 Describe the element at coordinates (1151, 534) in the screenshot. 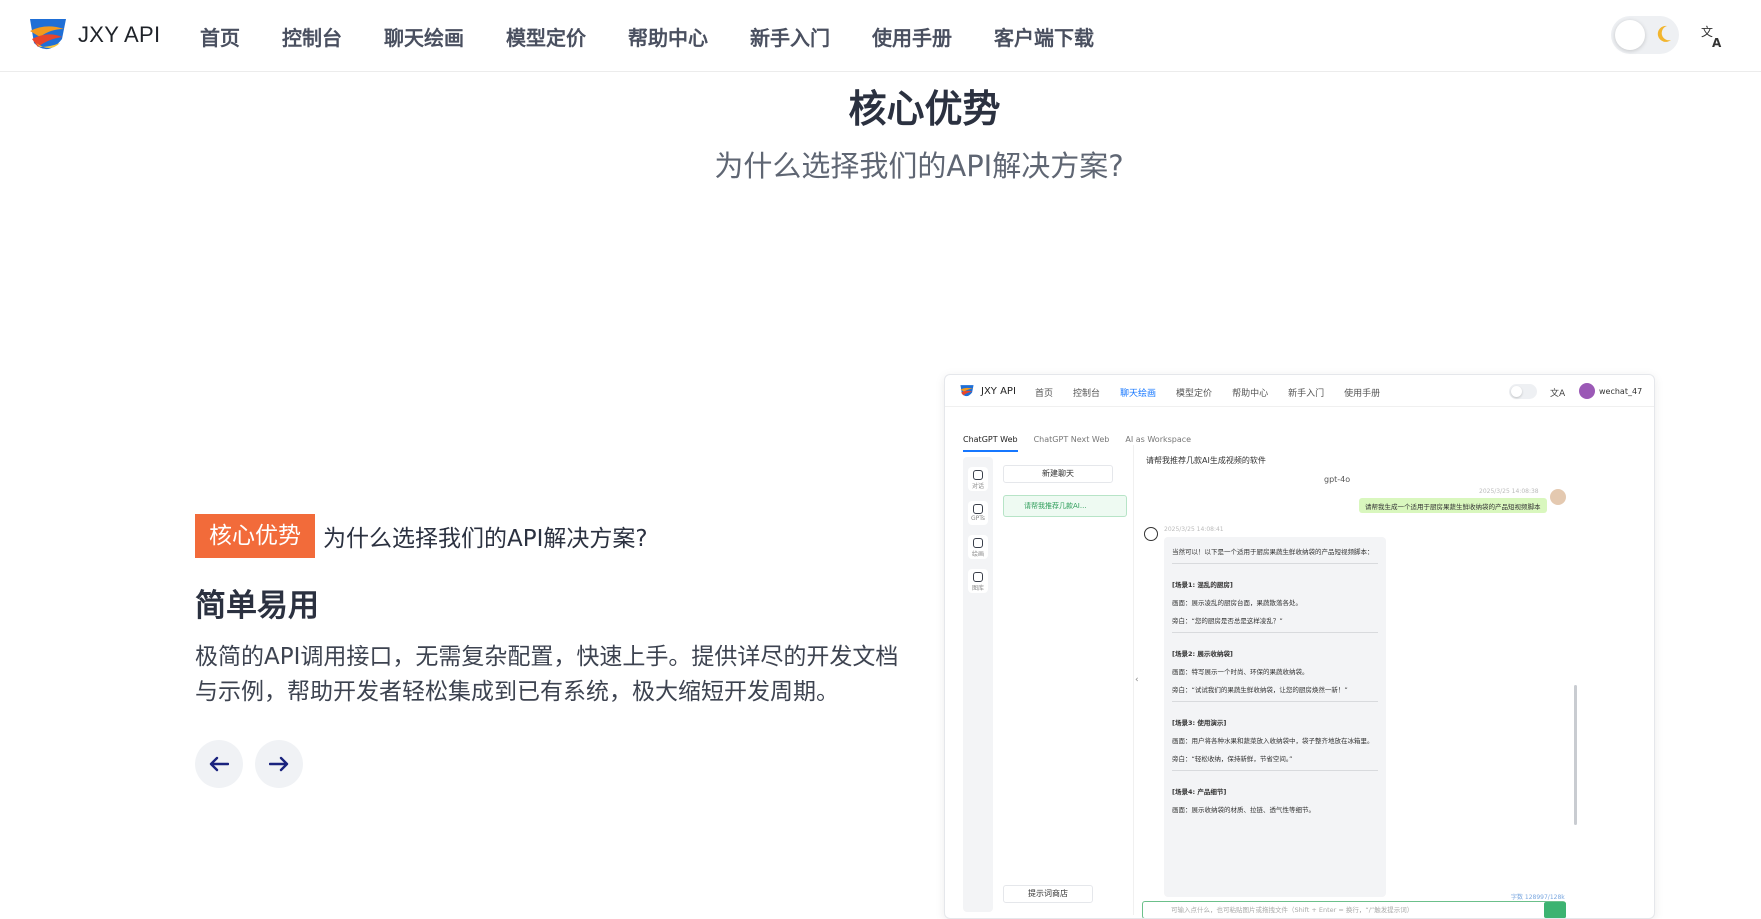

I see `preview-gpt-icon` at that location.